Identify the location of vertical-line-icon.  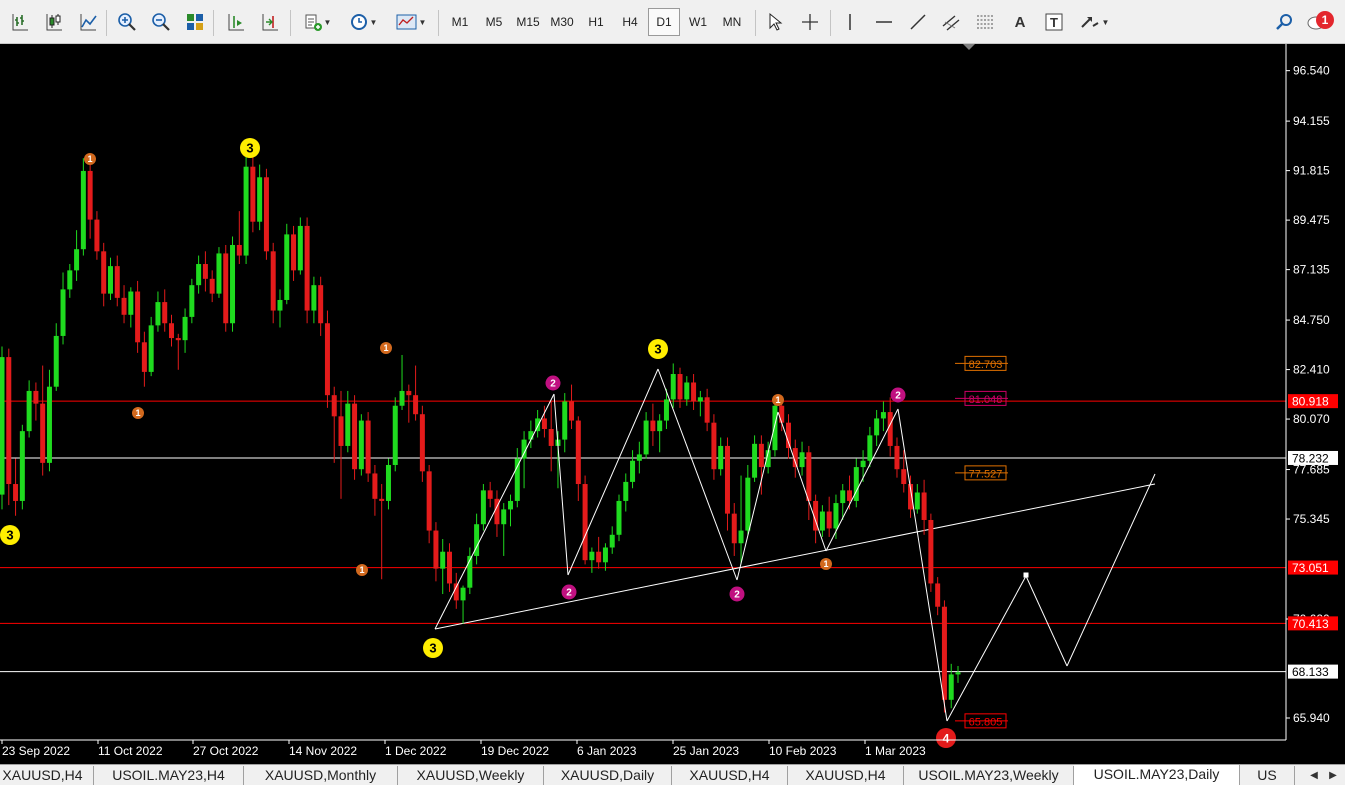
(850, 22).